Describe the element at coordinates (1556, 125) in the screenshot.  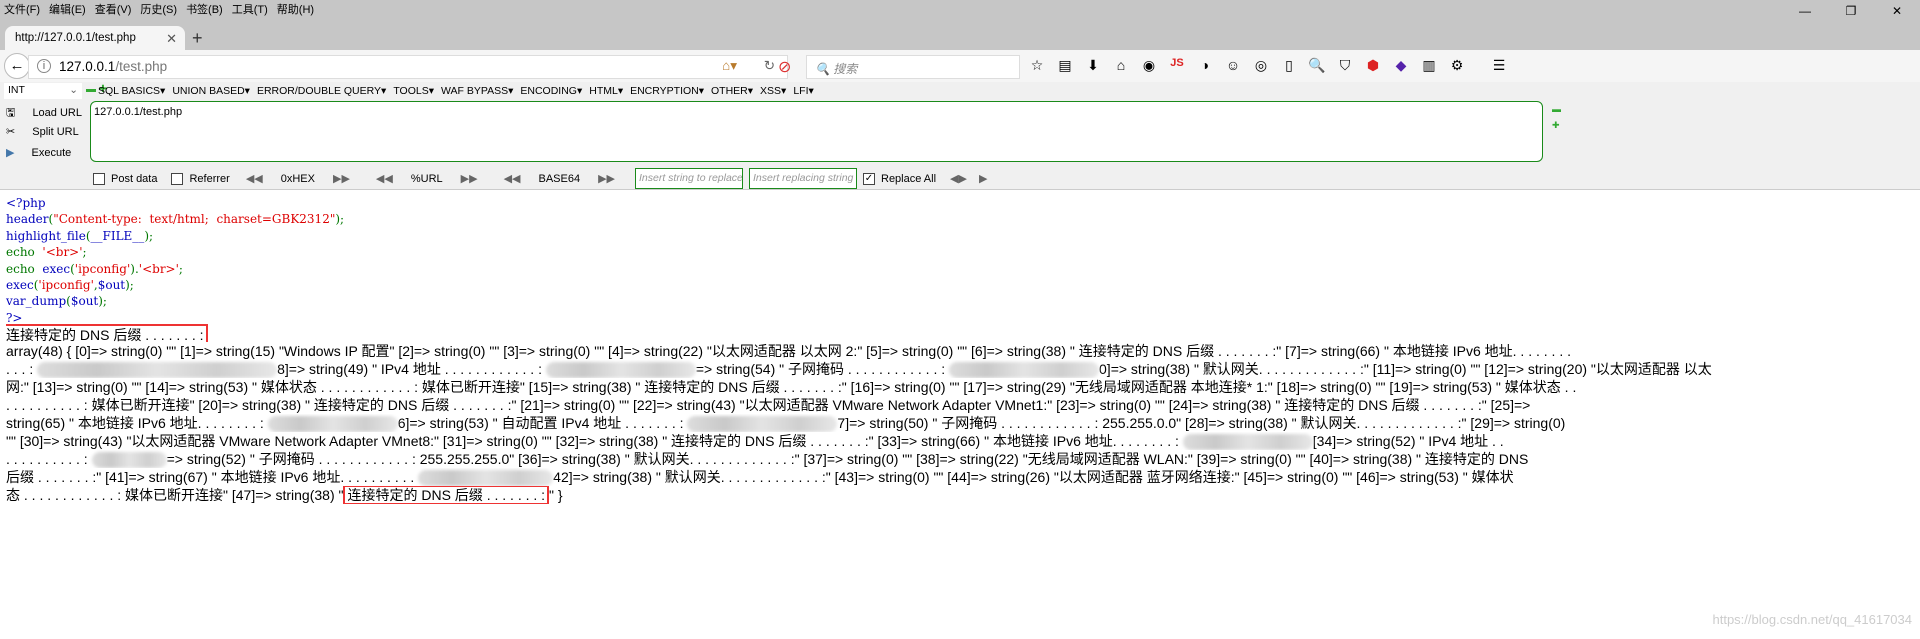
I see `plus-icon: ✚` at that location.